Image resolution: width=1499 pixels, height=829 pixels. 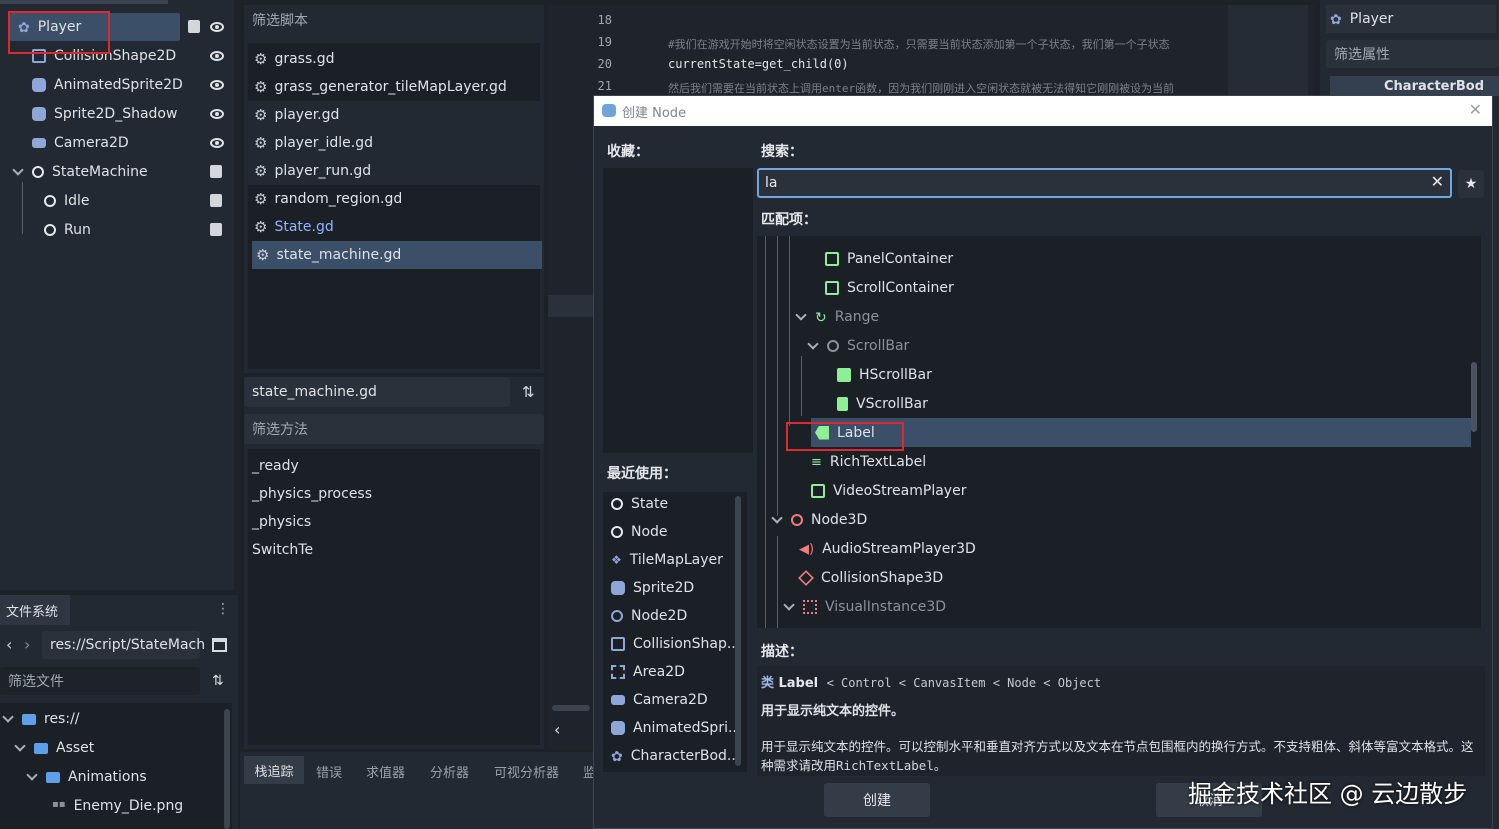 What do you see at coordinates (394, 20) in the screenshot?
I see `filter-scripts-input: 筛选脚本` at bounding box center [394, 20].